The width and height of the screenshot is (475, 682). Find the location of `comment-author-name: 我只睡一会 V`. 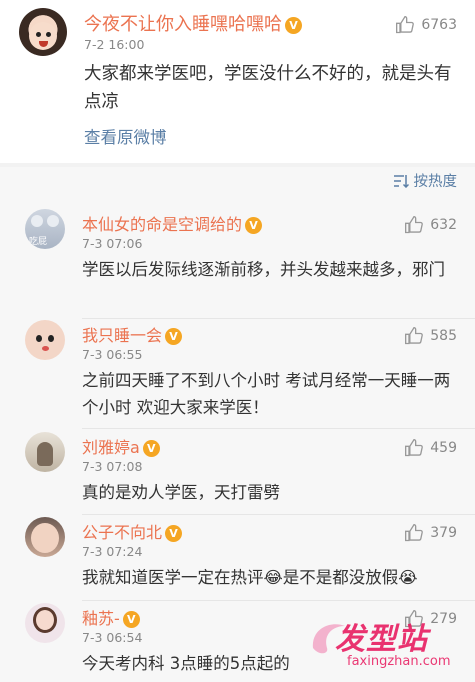

comment-author-name: 我只睡一会 V is located at coordinates (132, 334).